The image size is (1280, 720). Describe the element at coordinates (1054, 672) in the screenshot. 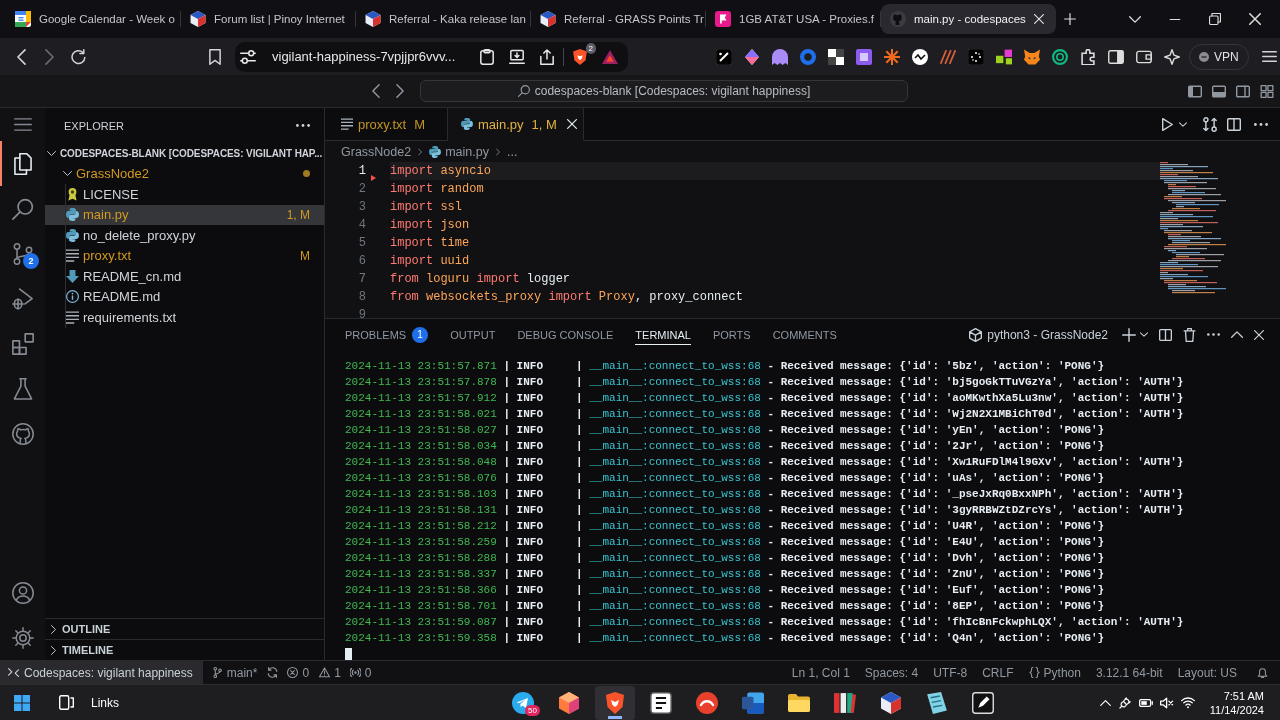

I see `status-item: Python` at that location.